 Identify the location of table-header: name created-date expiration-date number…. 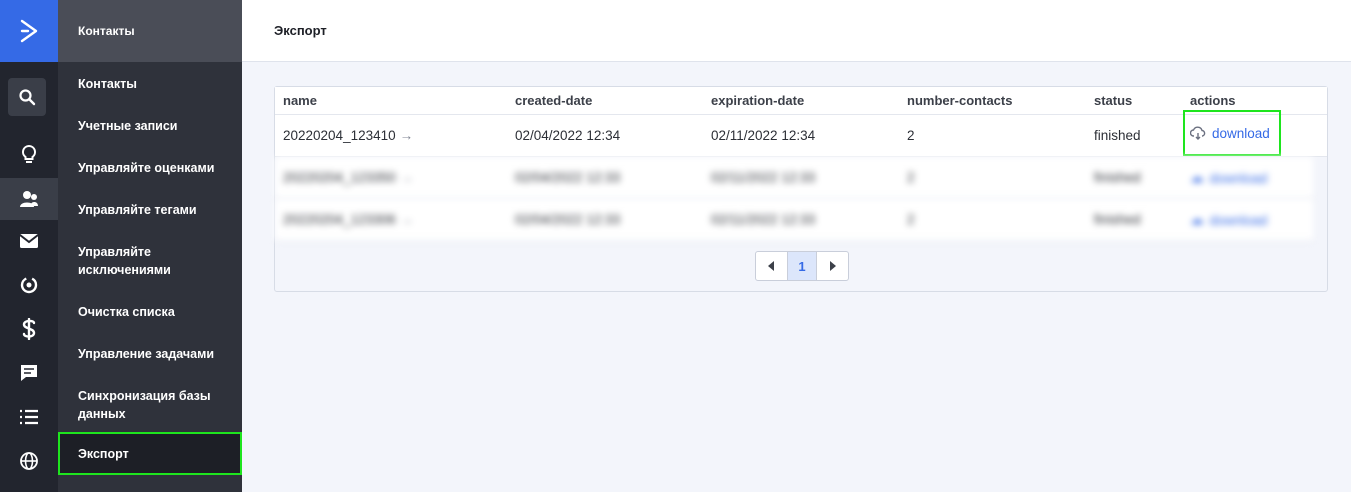
(801, 101).